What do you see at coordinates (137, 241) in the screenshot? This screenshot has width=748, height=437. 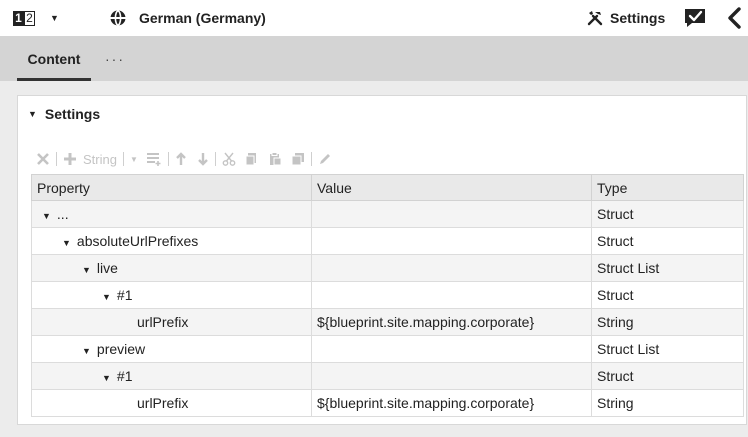 I see `property-name: absoluteUrlPrefixes` at bounding box center [137, 241].